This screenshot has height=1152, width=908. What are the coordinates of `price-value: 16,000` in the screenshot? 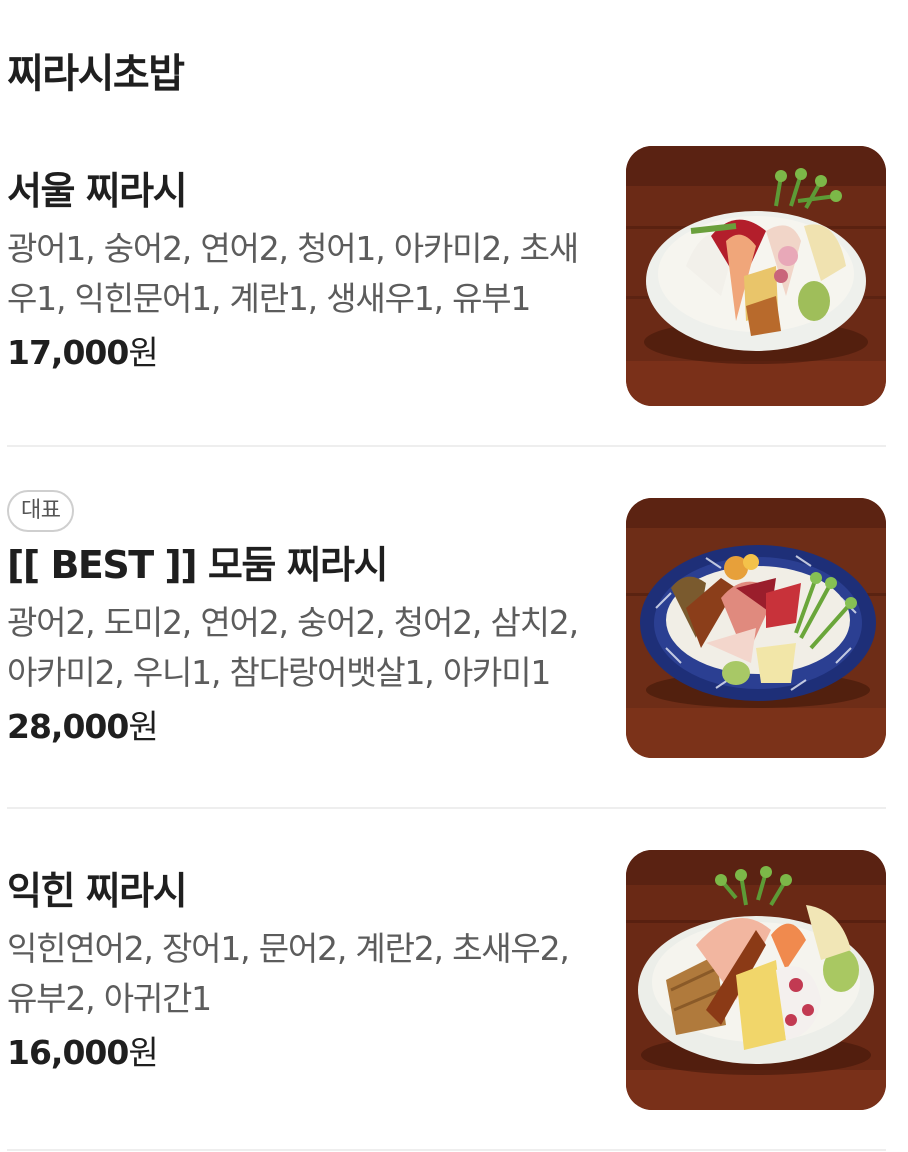 It's located at (68, 1052).